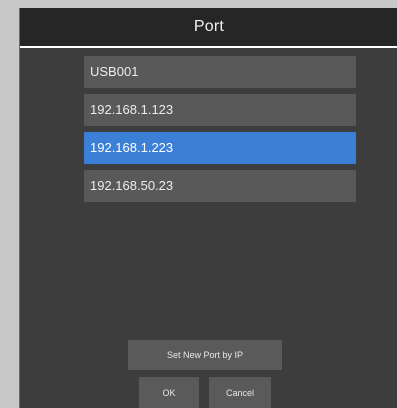  What do you see at coordinates (220, 186) in the screenshot?
I see `port-item-192-168-50-23: 192.168.50.23` at bounding box center [220, 186].